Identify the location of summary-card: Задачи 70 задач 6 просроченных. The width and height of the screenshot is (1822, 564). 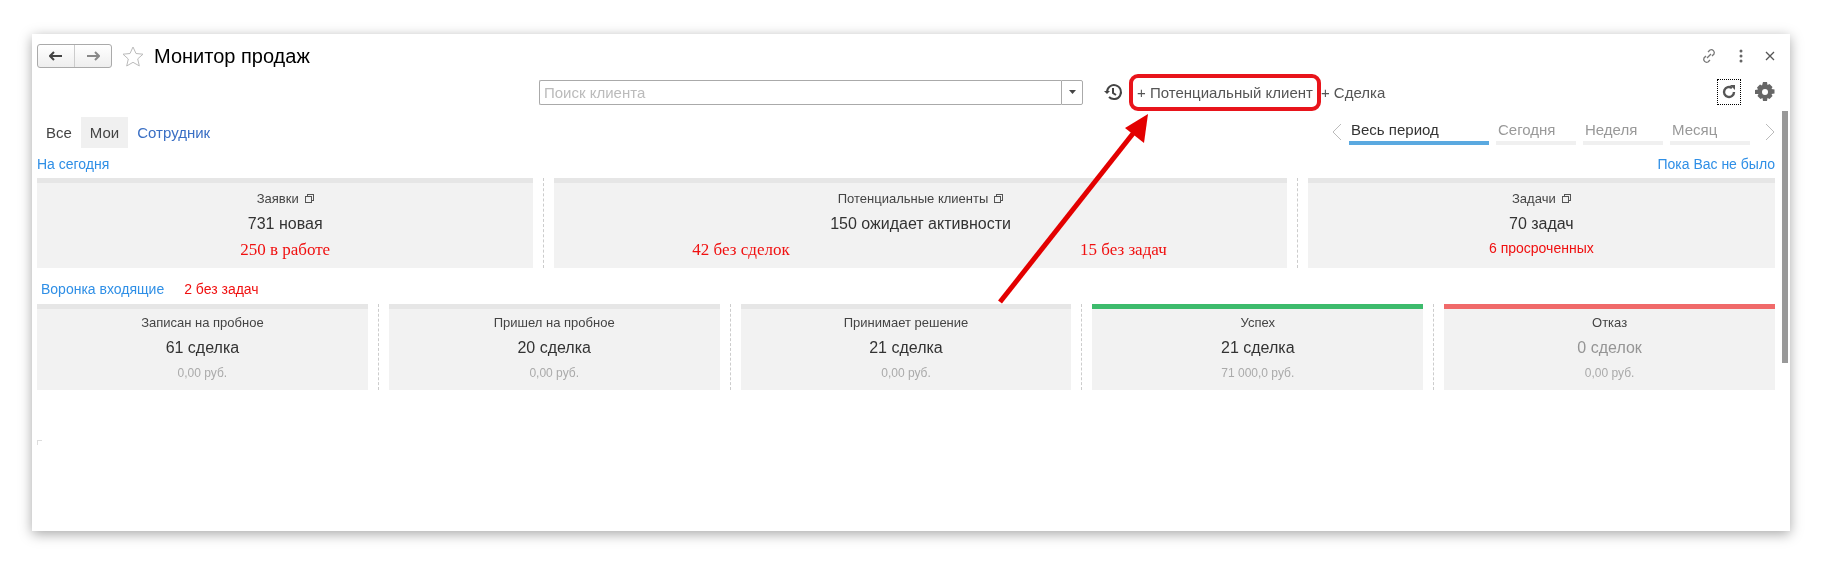
(1541, 223).